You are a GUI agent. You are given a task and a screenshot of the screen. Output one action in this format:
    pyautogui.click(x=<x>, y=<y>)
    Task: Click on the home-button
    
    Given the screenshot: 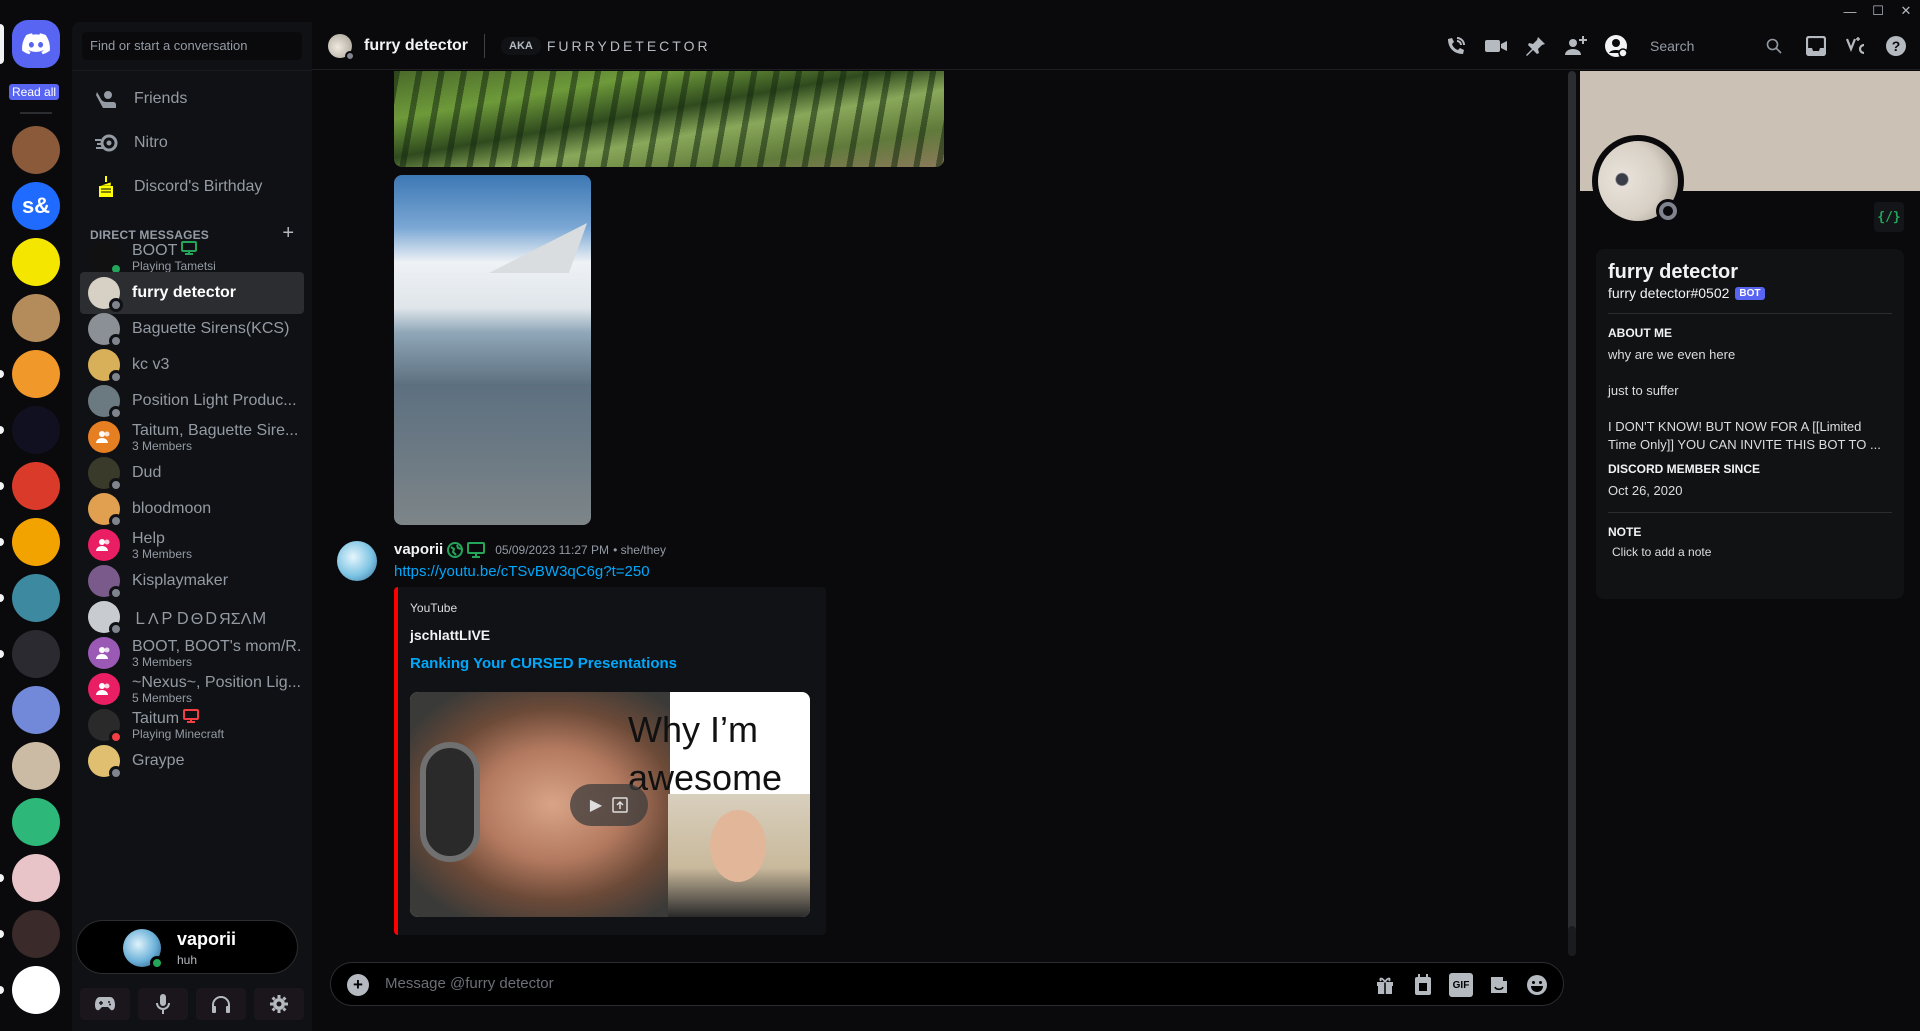 What is the action you would take?
    pyautogui.click(x=36, y=44)
    